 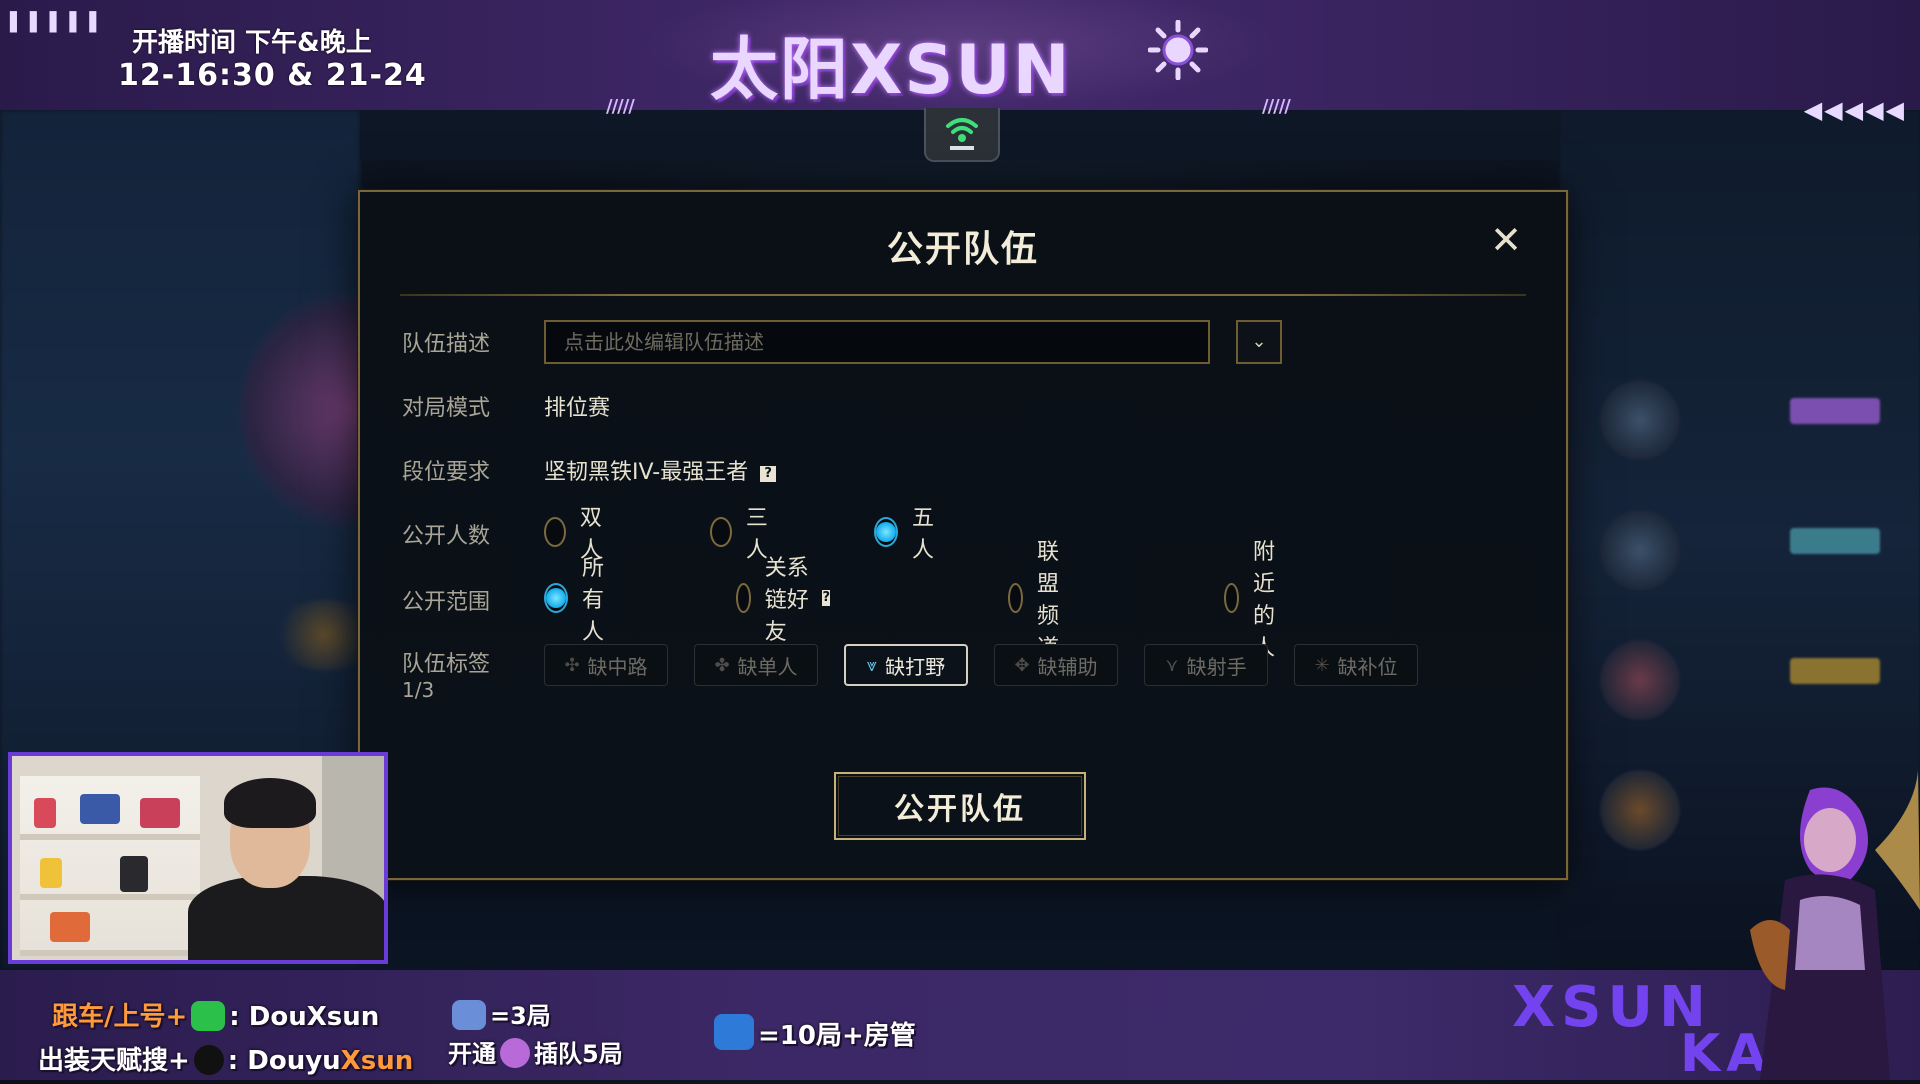 What do you see at coordinates (446, 408) in the screenshot?
I see `mode-label: 对局模式` at bounding box center [446, 408].